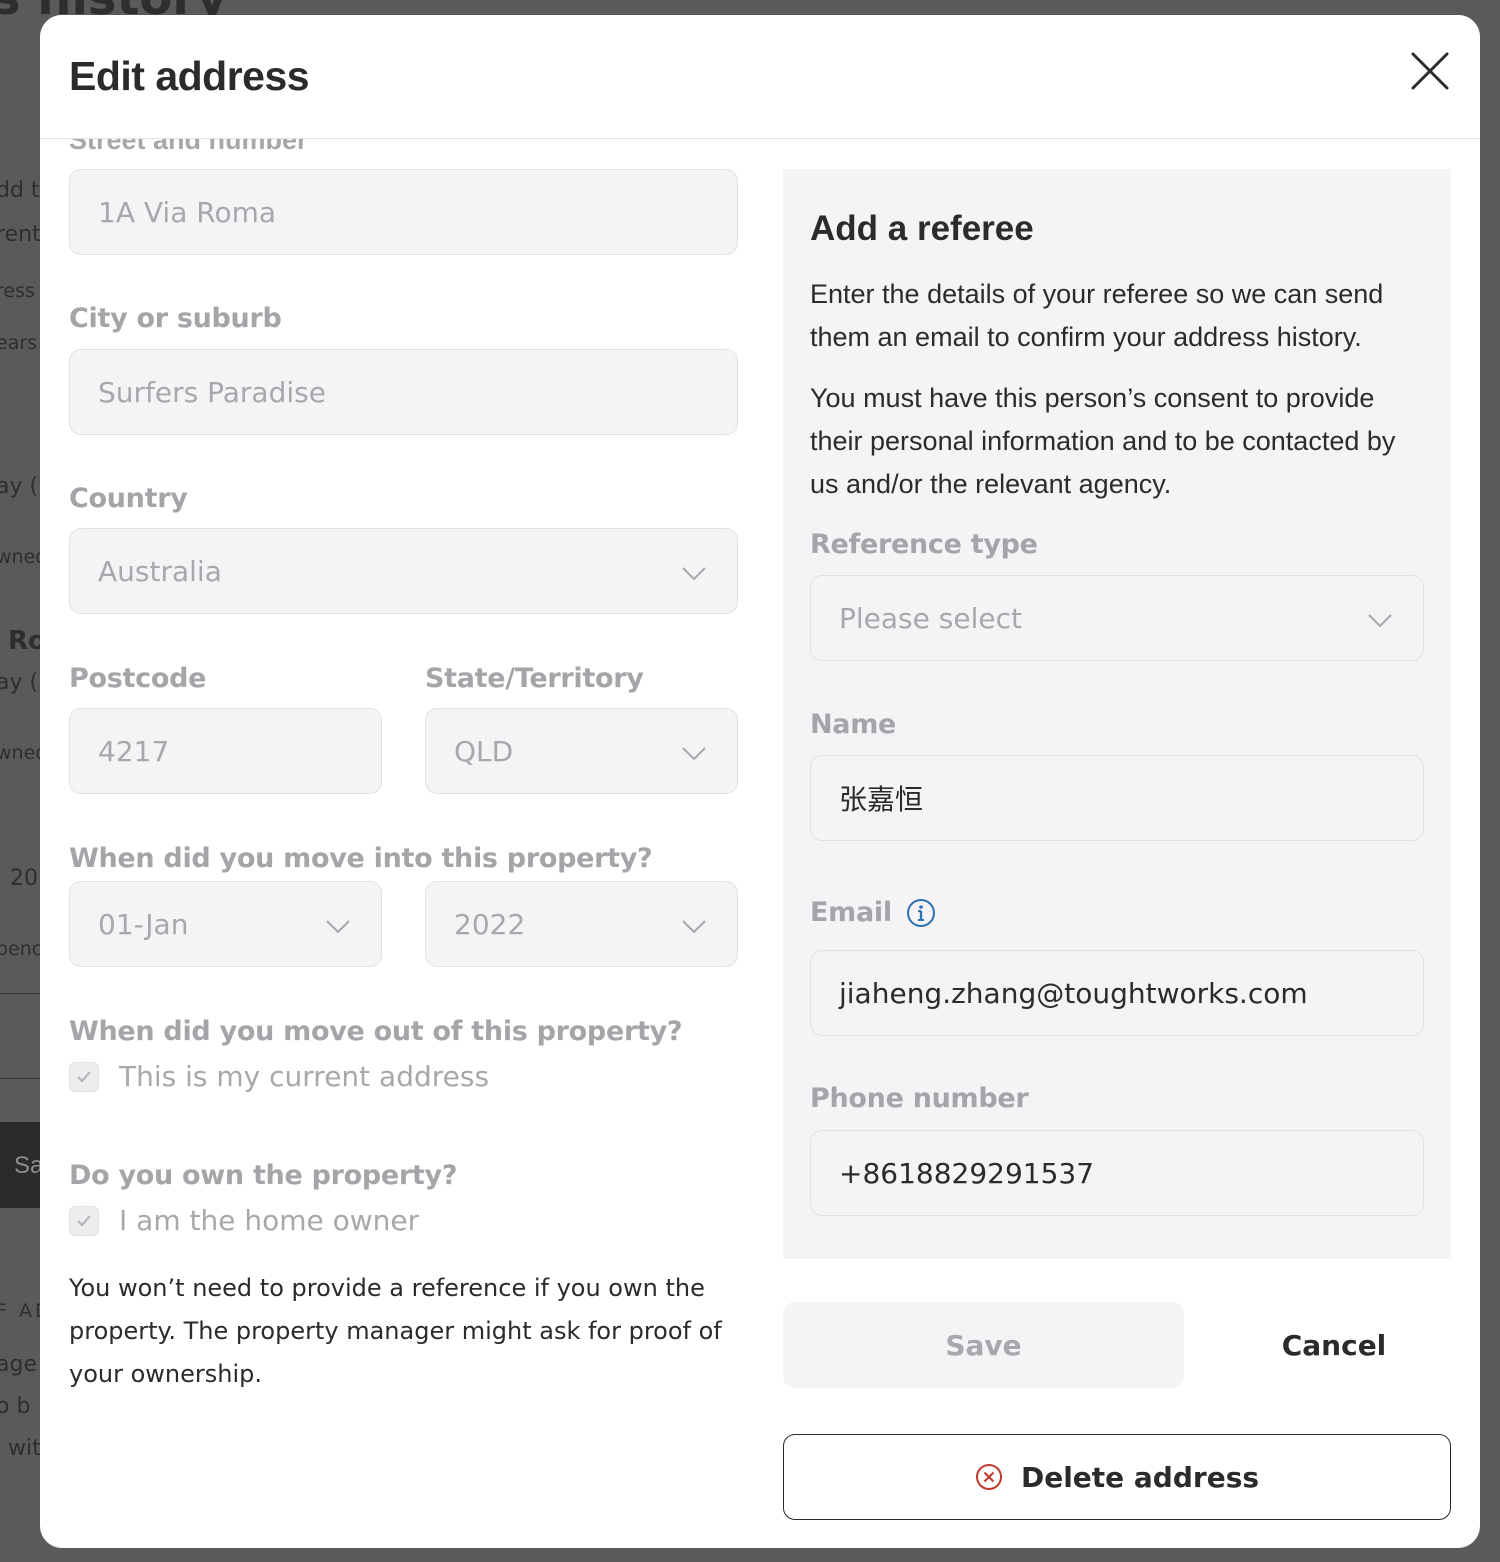  What do you see at coordinates (1117, 798) in the screenshot?
I see `name-input: 张嘉恒` at bounding box center [1117, 798].